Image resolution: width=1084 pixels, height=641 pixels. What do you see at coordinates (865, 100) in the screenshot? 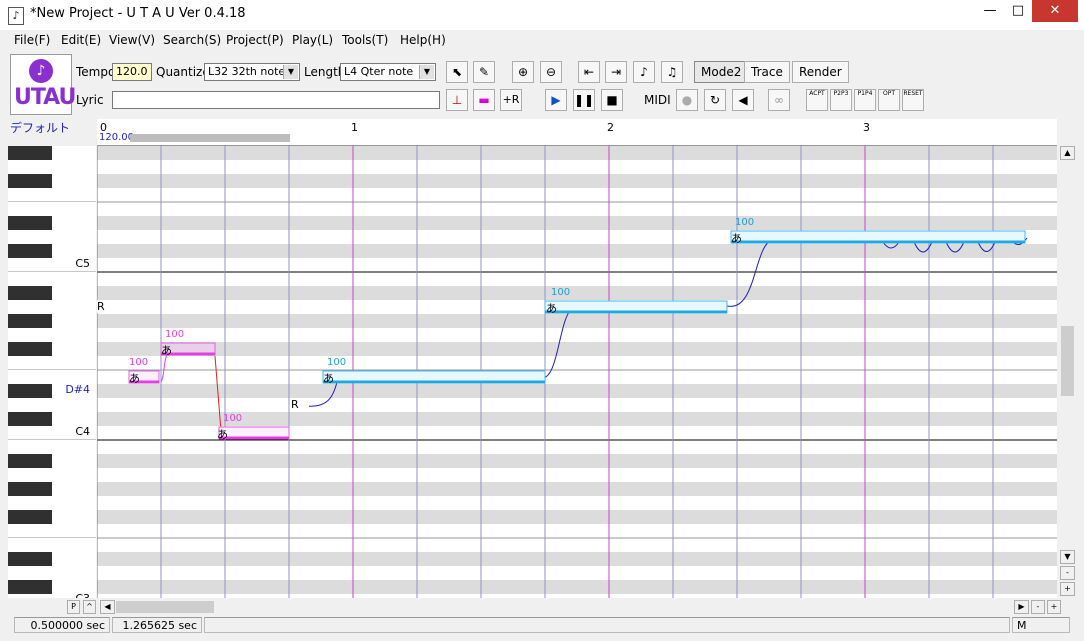
I see `pitch-p1p4-button: P1P4` at bounding box center [865, 100].